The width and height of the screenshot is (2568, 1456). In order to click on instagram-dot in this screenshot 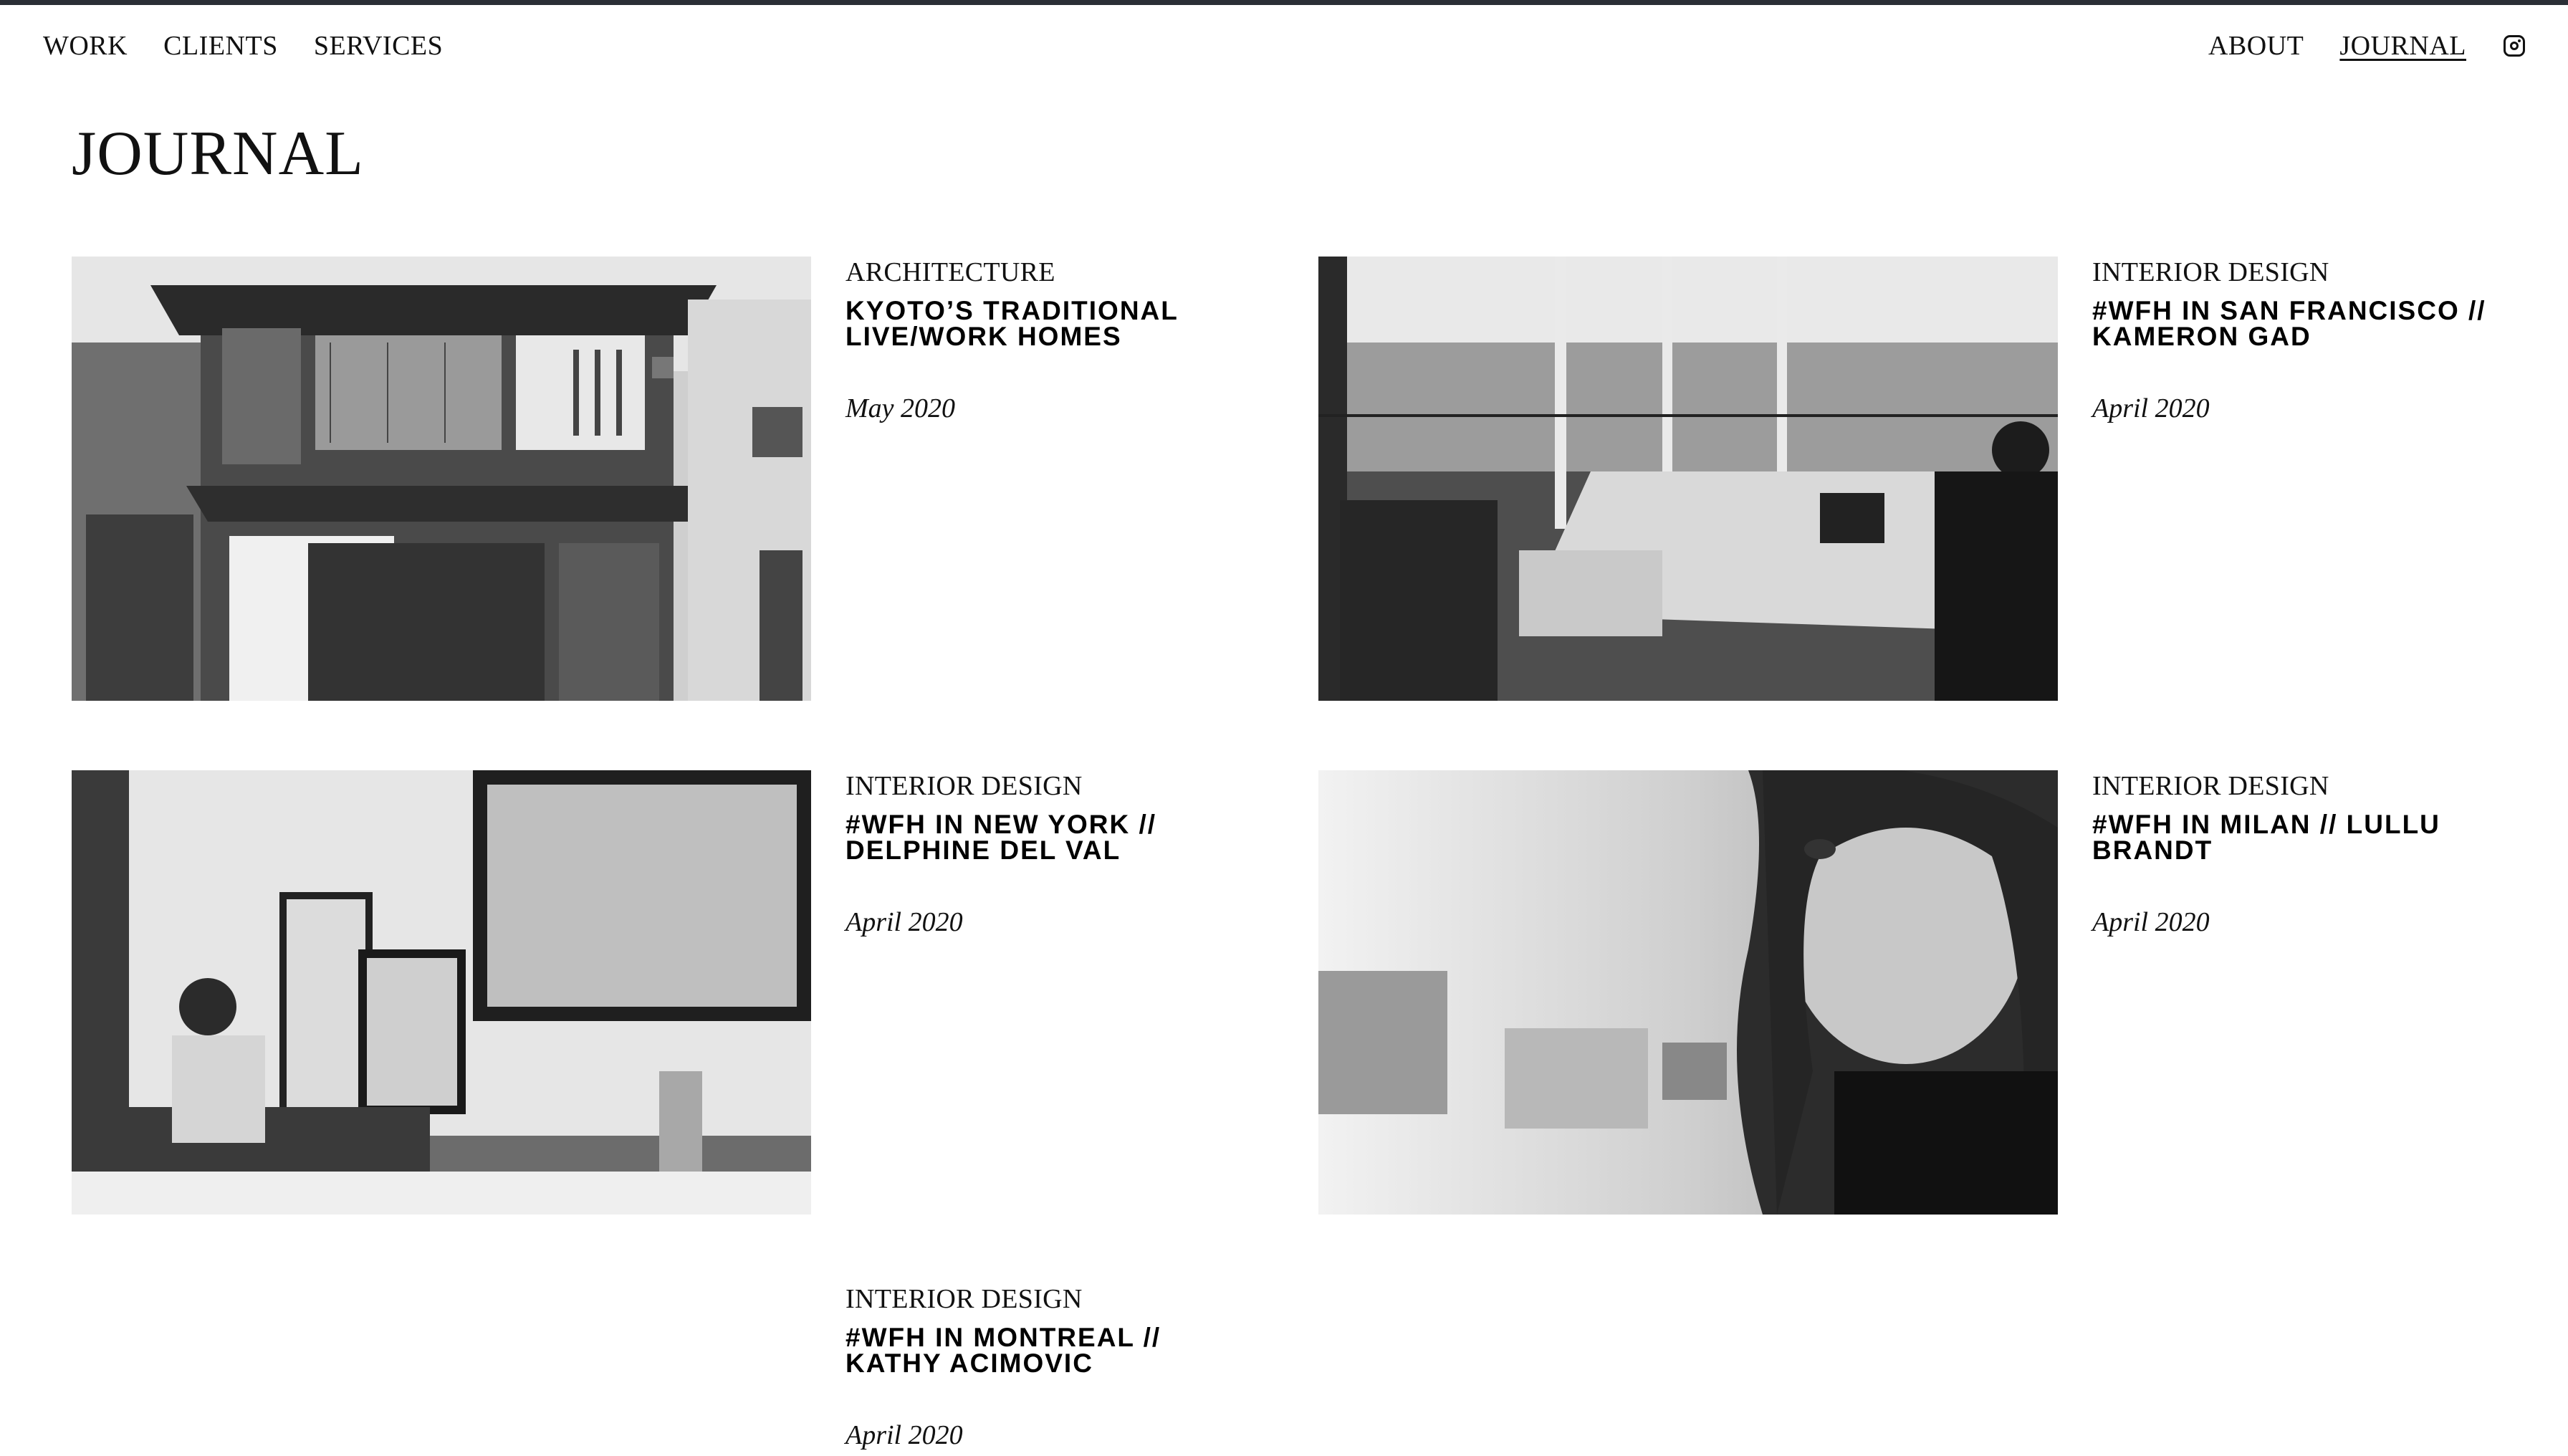, I will do `click(2519, 40)`.